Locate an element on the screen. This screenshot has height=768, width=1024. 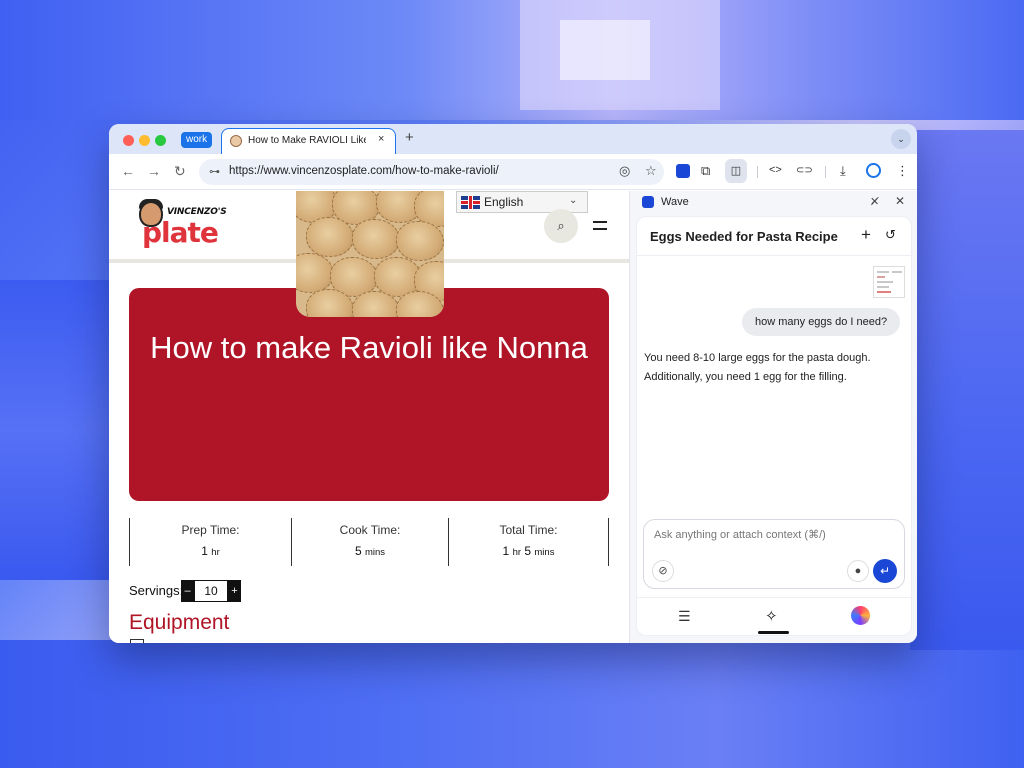
new-chat-button: + is located at coordinates (866, 235).